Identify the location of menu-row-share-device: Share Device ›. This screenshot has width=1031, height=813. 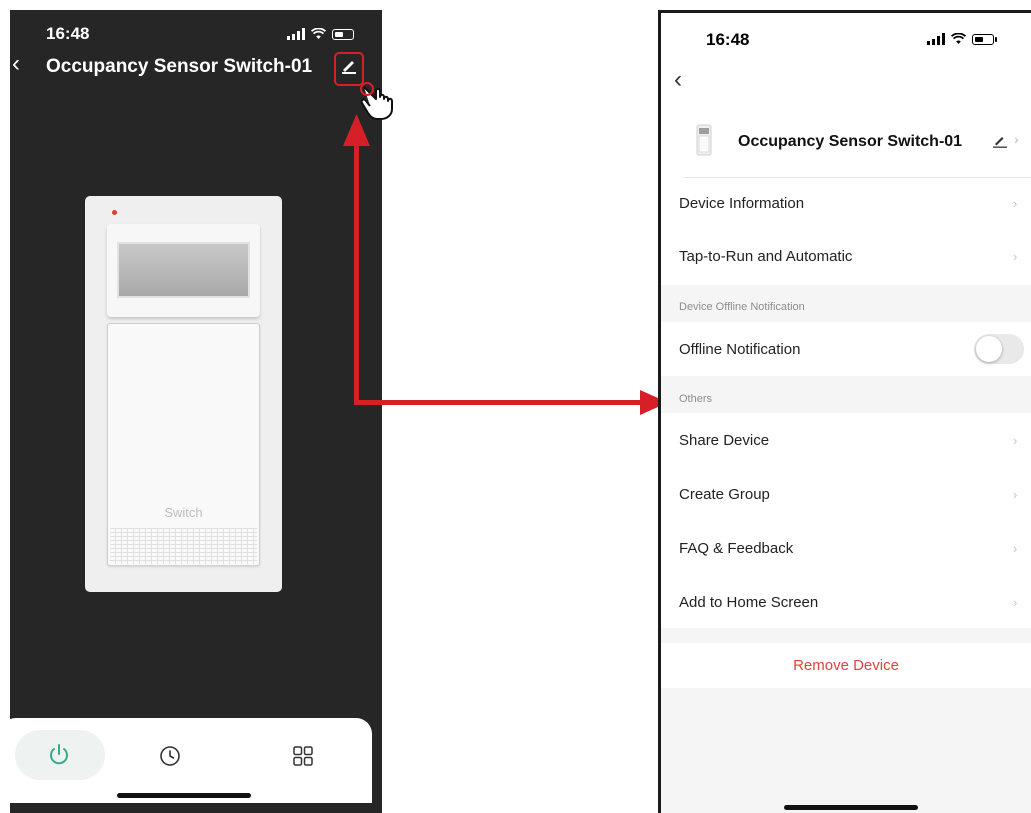
(846, 440).